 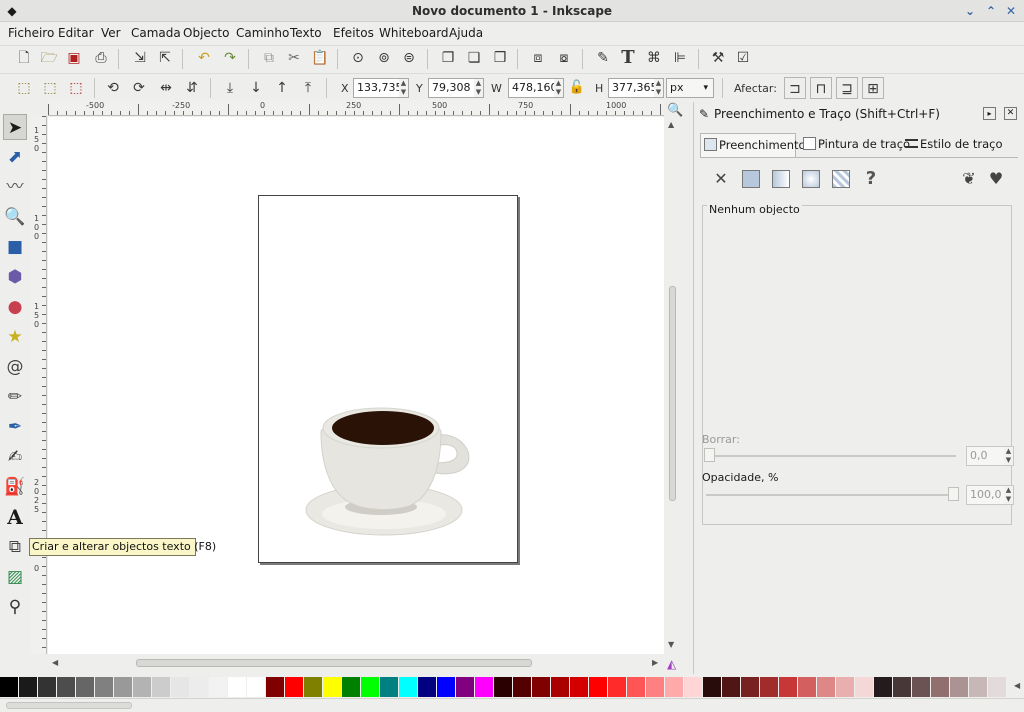 What do you see at coordinates (847, 88) in the screenshot?
I see `transform-gradient-icon: ⊒` at bounding box center [847, 88].